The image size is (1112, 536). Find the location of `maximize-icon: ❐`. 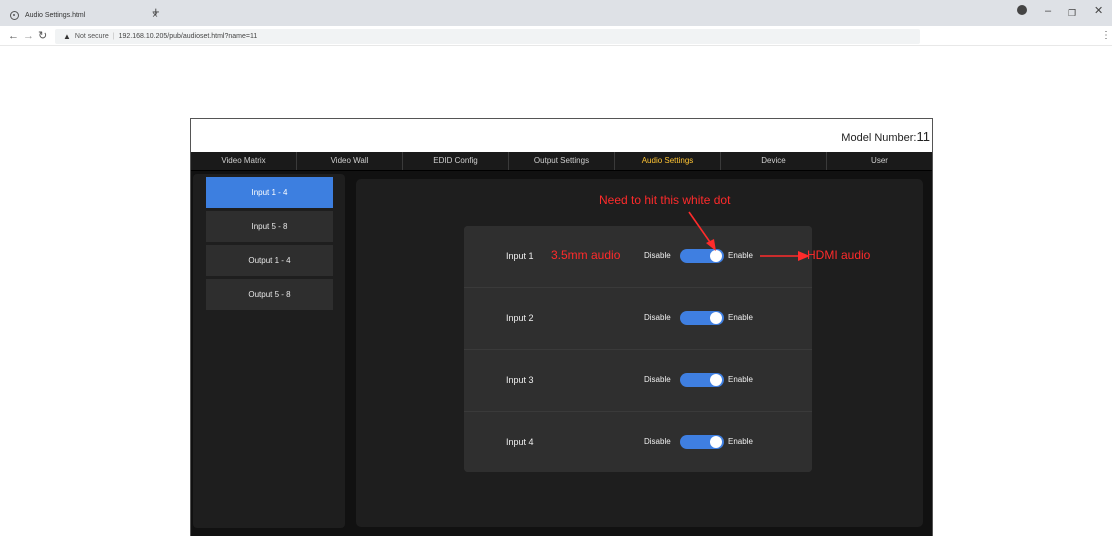

maximize-icon: ❐ is located at coordinates (1072, 13).